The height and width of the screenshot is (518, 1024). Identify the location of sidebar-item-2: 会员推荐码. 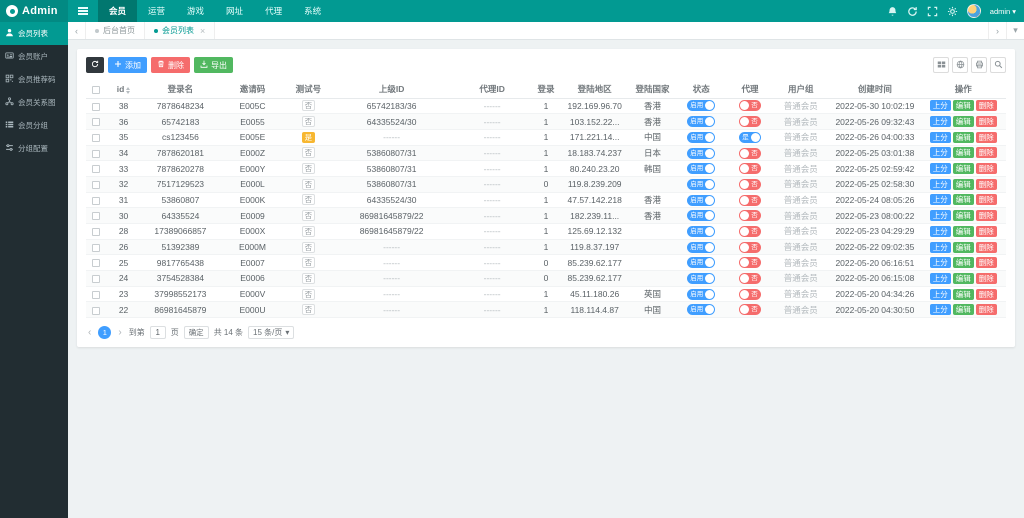
(34, 79).